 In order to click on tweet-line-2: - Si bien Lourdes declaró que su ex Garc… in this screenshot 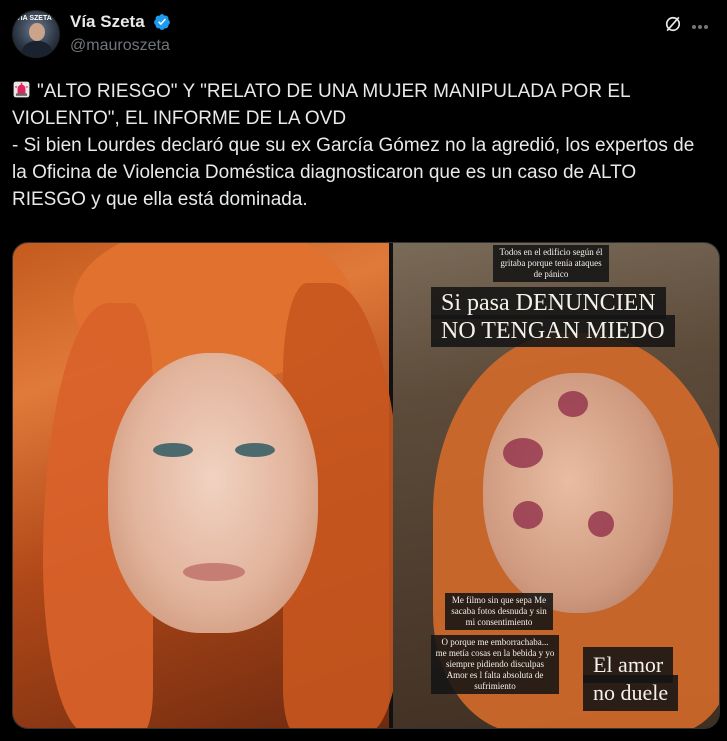, I will do `click(353, 172)`.